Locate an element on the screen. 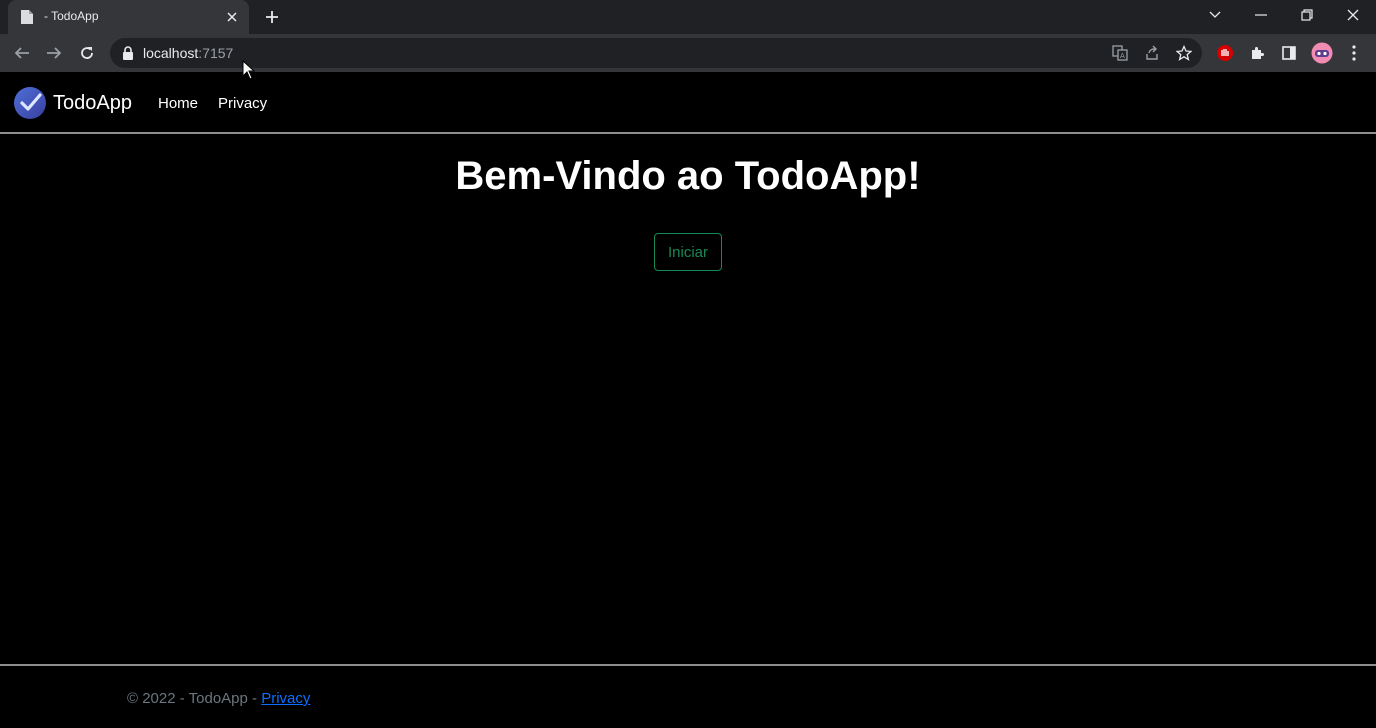 This screenshot has height=728, width=1376. footer-copyright: © 2022 - TodoApp - is located at coordinates (194, 698).